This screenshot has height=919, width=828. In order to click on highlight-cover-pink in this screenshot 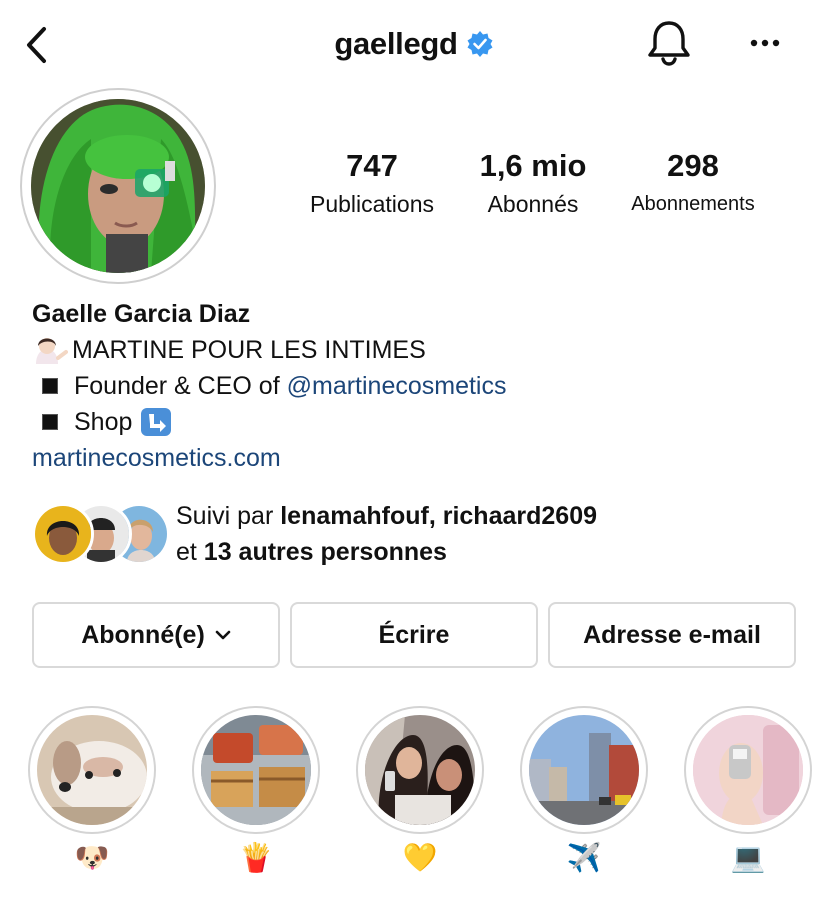, I will do `click(748, 770)`.